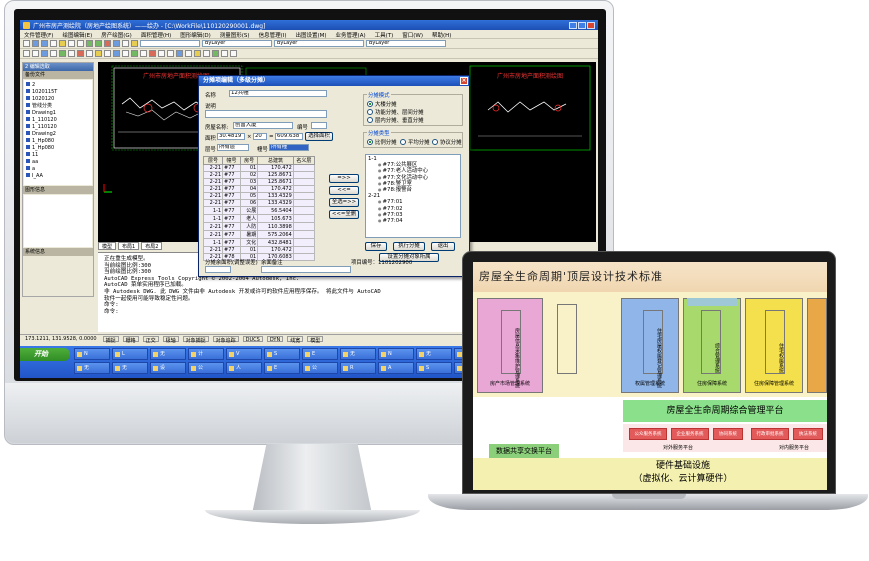  Describe the element at coordinates (406, 43) in the screenshot. I see `lineweight-combo: ByLayer` at that location.